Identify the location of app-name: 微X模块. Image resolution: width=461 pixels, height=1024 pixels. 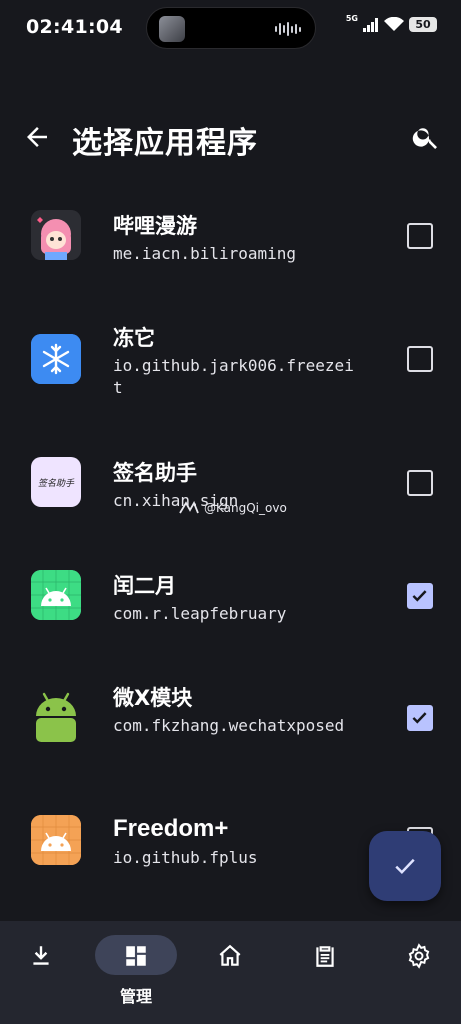
(153, 698).